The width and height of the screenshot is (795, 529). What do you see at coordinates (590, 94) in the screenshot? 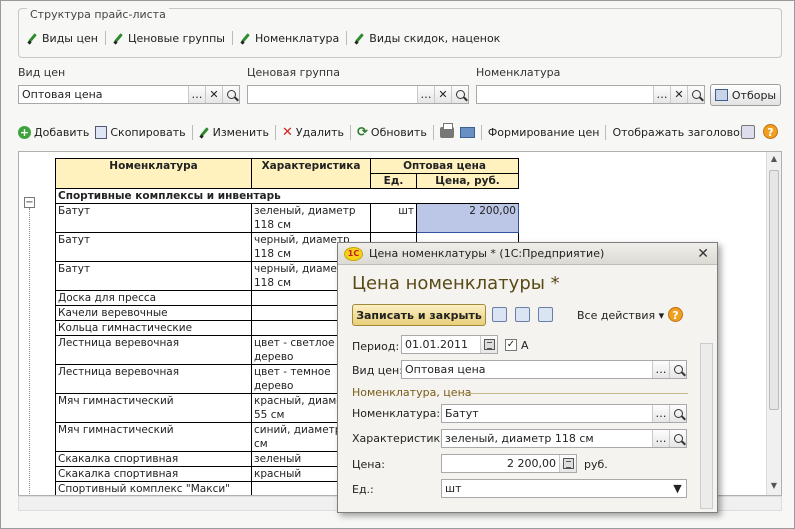
I see `nomenclature-filter-field: … ✕` at bounding box center [590, 94].